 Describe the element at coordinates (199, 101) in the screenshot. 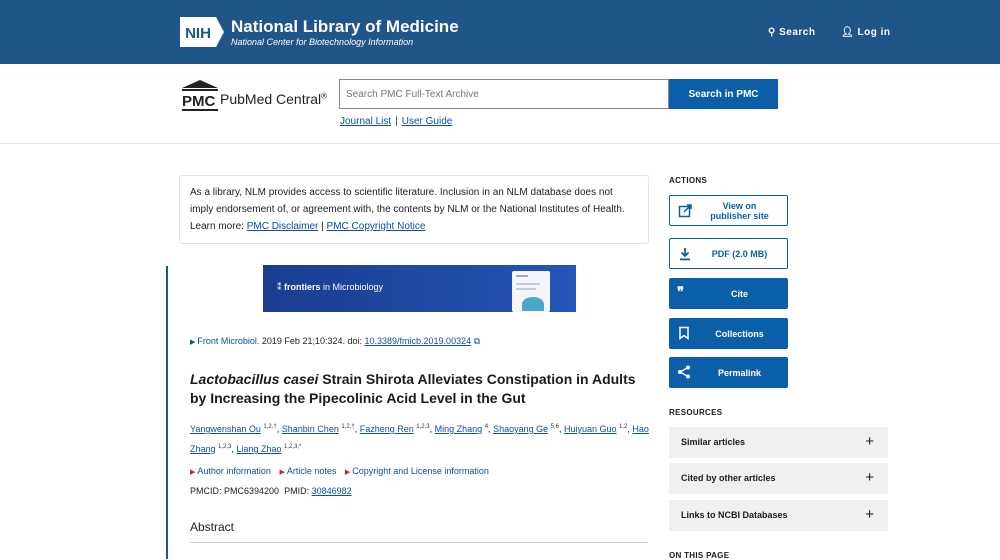

I see `pmc-logo-abbr: PMC` at that location.